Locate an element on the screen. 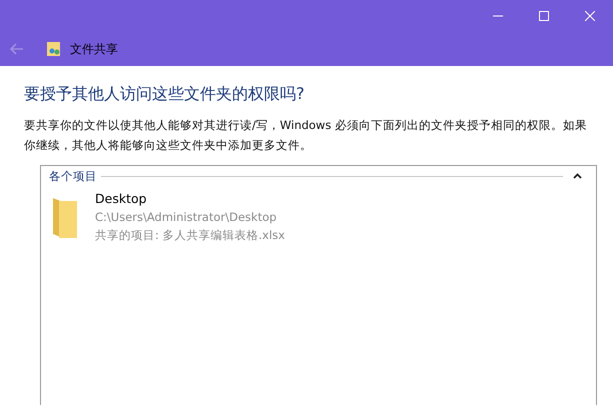 Image resolution: width=613 pixels, height=410 pixels. description-text: 要共享你的文件以使其他人能够对其进行读/写，Windows 必须向下面列出的文件夹授予相同的权限。如果你继续，其他人将能够向这些文件夹中添加更多文件。 is located at coordinates (306, 135).